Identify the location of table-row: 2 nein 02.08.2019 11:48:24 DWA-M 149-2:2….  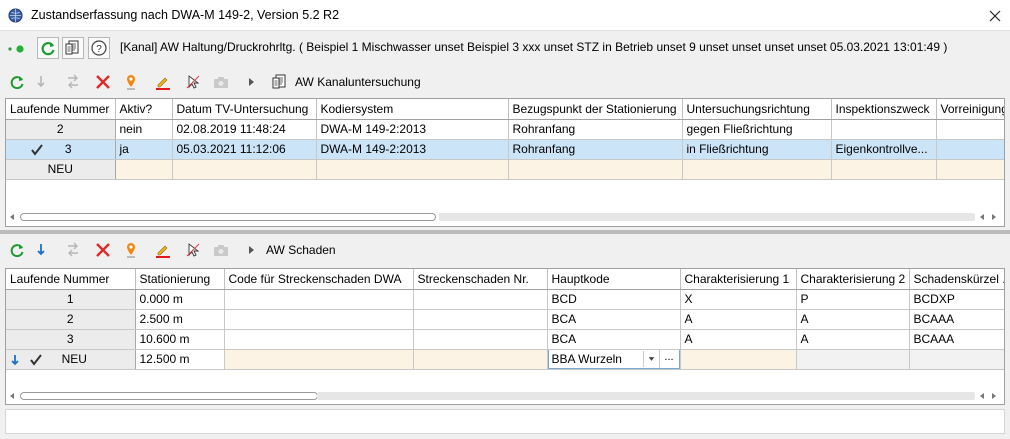
(505, 129).